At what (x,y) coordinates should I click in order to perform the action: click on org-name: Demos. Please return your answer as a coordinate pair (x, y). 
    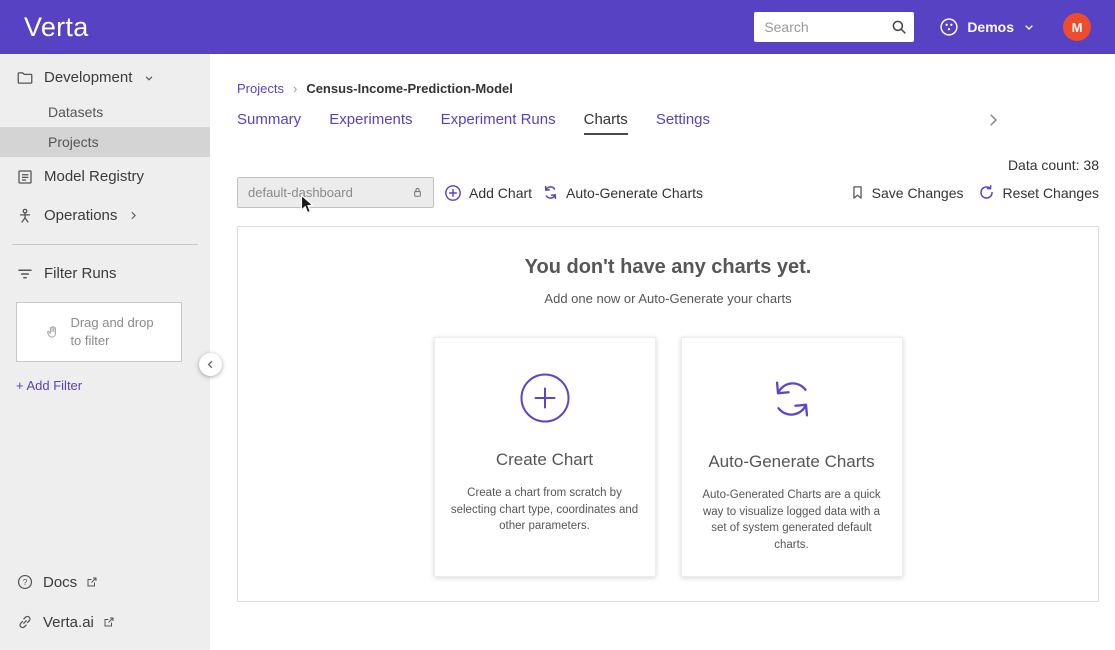
    Looking at the image, I should click on (990, 27).